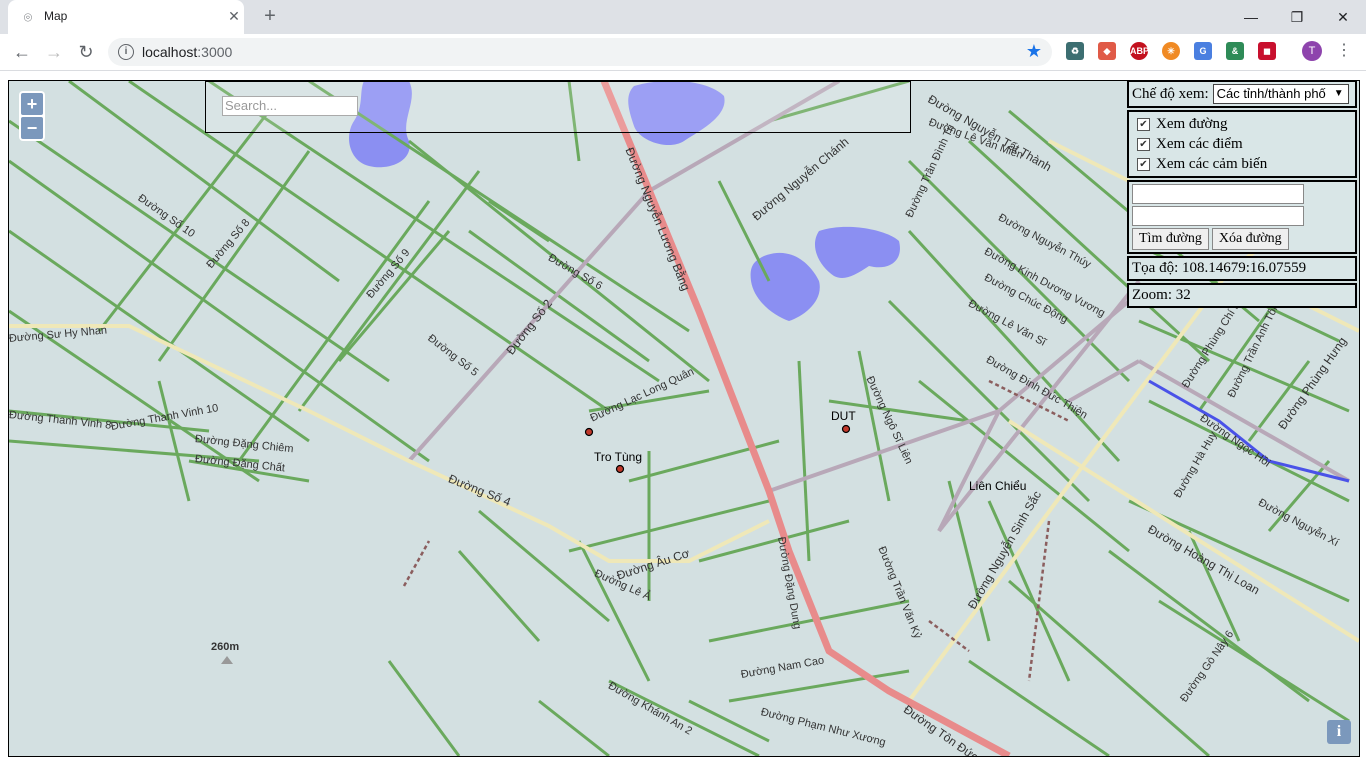 The image size is (1366, 768). I want to click on globe-icon: ⌾, so click(28, 17).